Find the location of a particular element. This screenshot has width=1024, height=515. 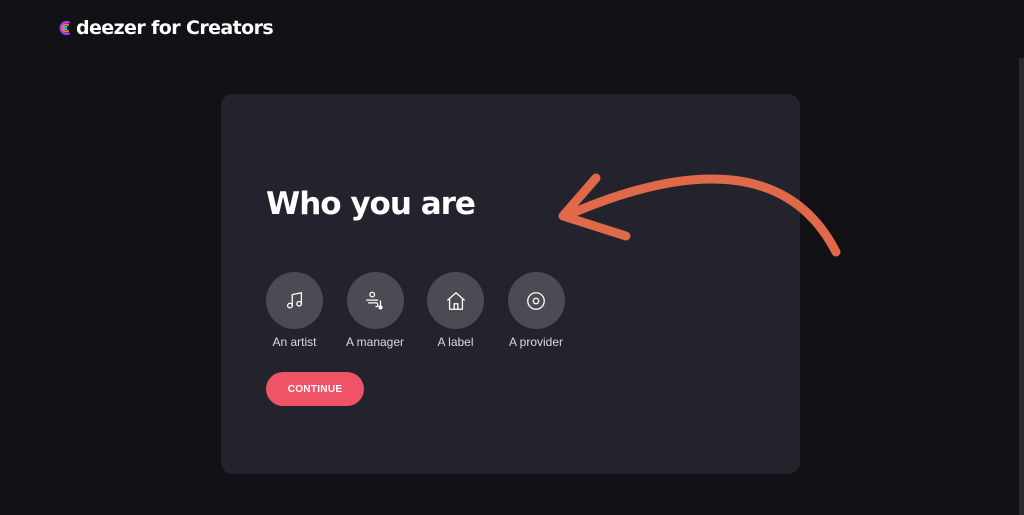

deezer-logo: deezer for Creators is located at coordinates (166, 28).